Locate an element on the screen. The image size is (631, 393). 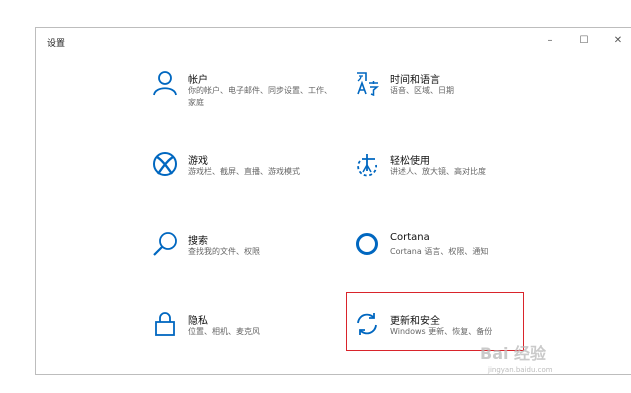
person-icon is located at coordinates (165, 83).